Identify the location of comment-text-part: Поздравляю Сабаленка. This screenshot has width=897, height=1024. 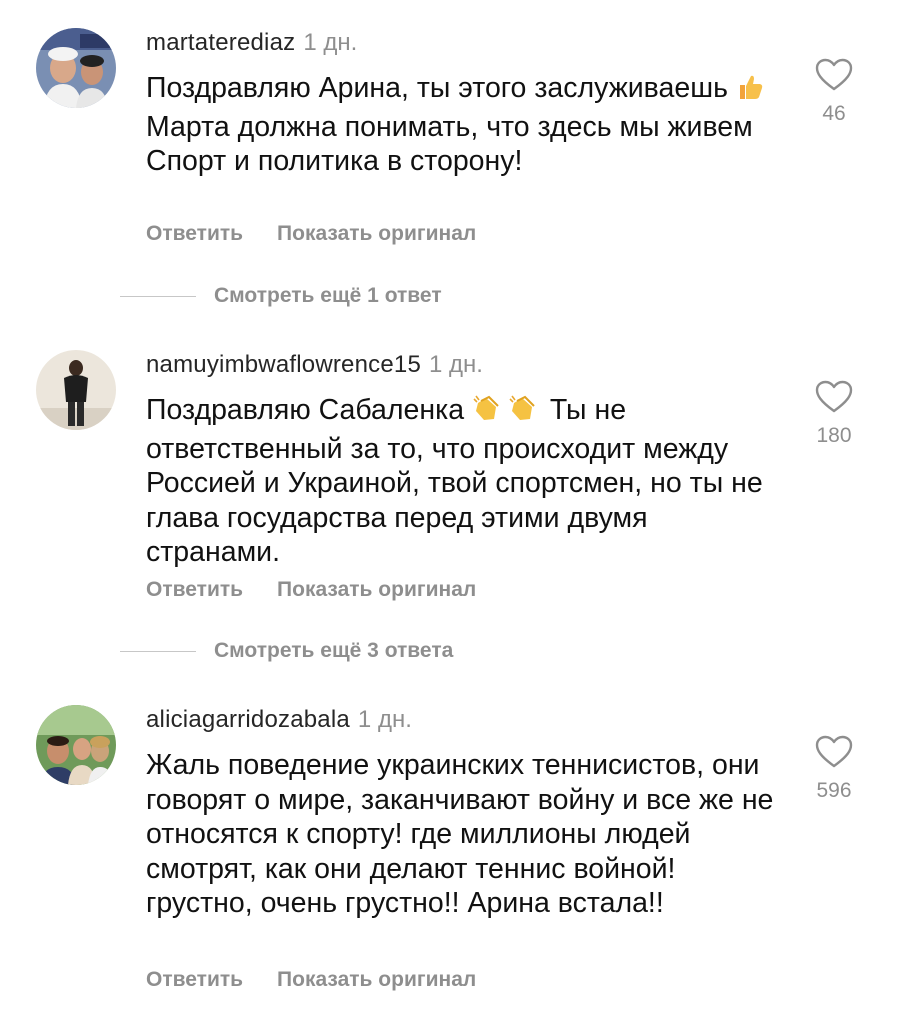
(309, 410).